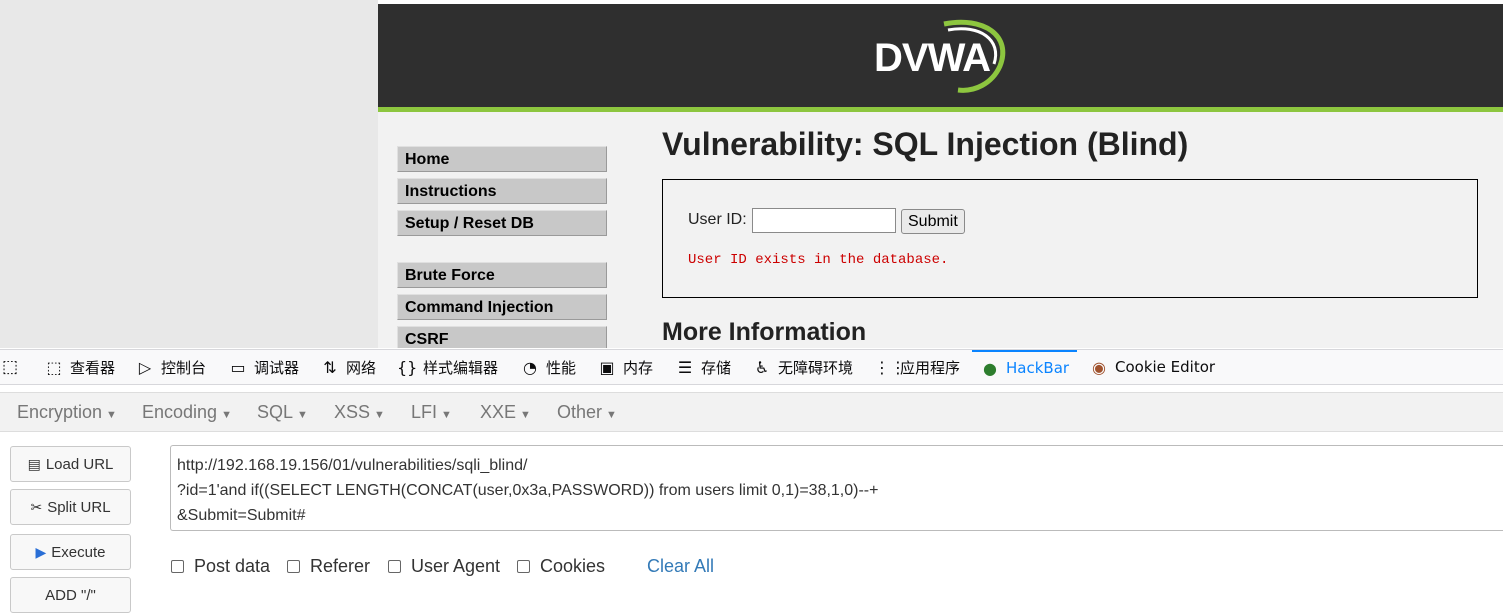 Image resolution: width=1503 pixels, height=613 pixels. Describe the element at coordinates (10, 367) in the screenshot. I see `element-picker-icon: ⬚` at that location.